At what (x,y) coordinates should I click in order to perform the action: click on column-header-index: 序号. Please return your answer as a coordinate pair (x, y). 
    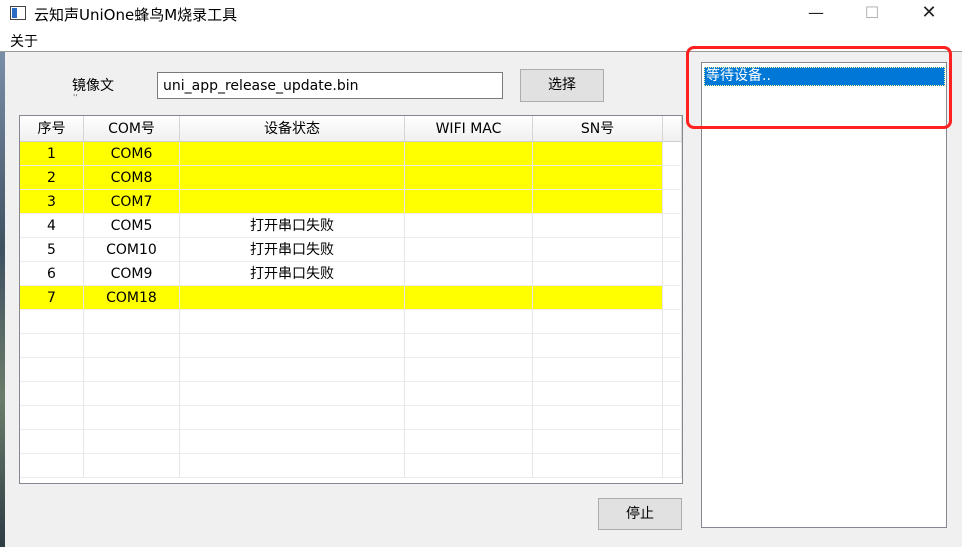
    Looking at the image, I should click on (52, 129).